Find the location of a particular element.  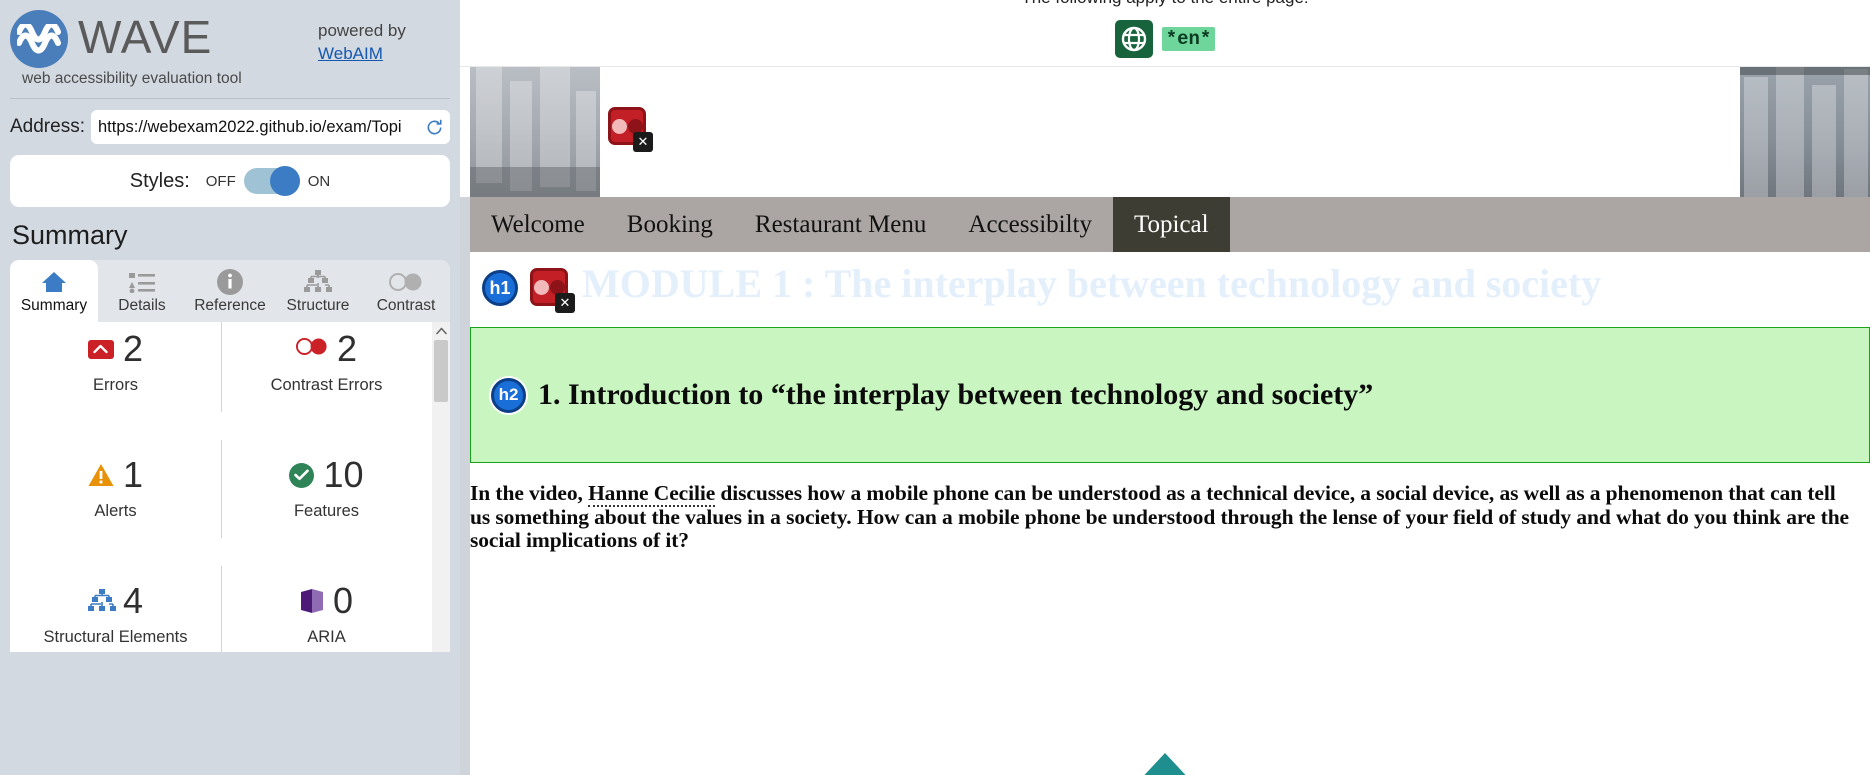

hero-image-right is located at coordinates (1805, 132).